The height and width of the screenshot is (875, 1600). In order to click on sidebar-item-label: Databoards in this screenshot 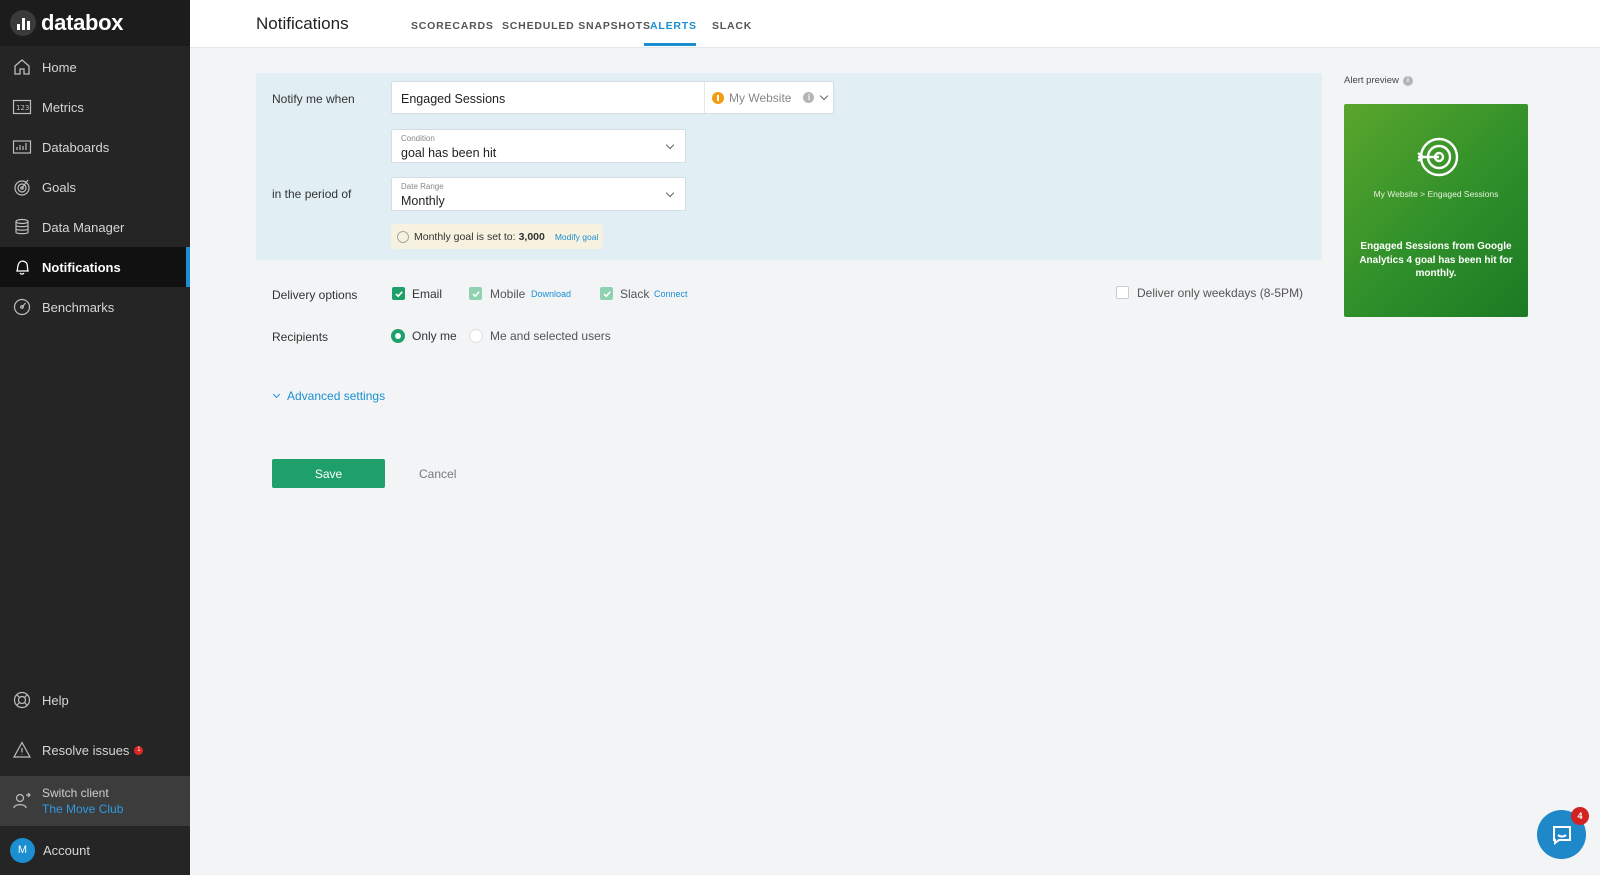, I will do `click(76, 147)`.